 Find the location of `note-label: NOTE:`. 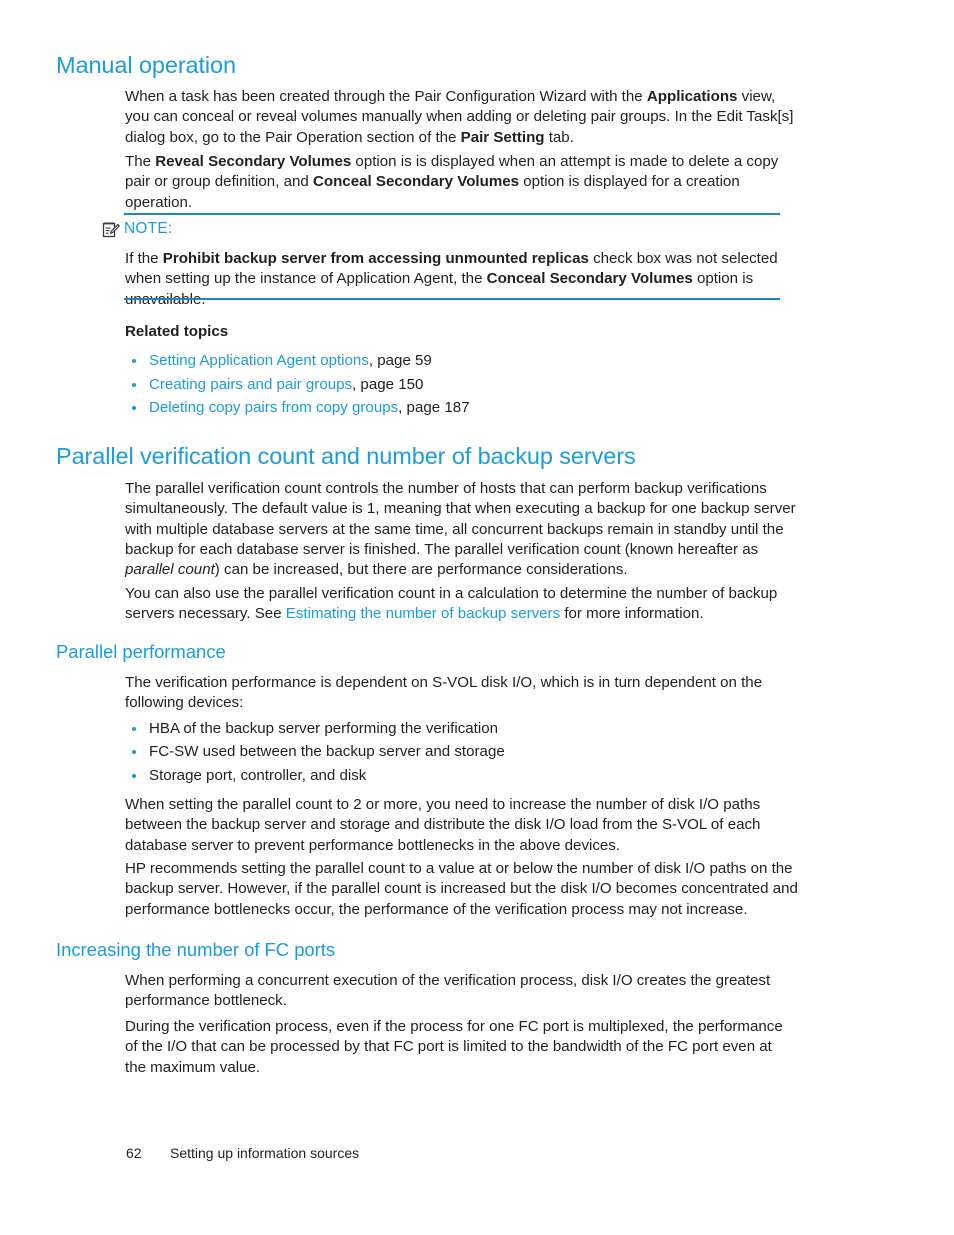

note-label: NOTE: is located at coordinates (148, 228).